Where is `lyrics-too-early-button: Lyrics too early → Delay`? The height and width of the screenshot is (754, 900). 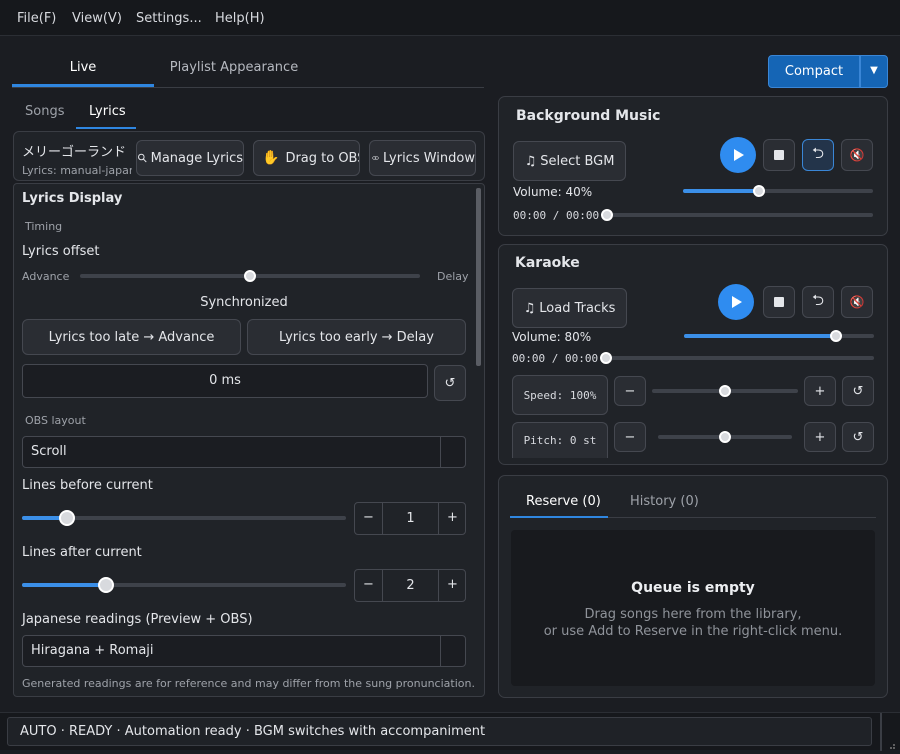
lyrics-too-early-button: Lyrics too early → Delay is located at coordinates (356, 337).